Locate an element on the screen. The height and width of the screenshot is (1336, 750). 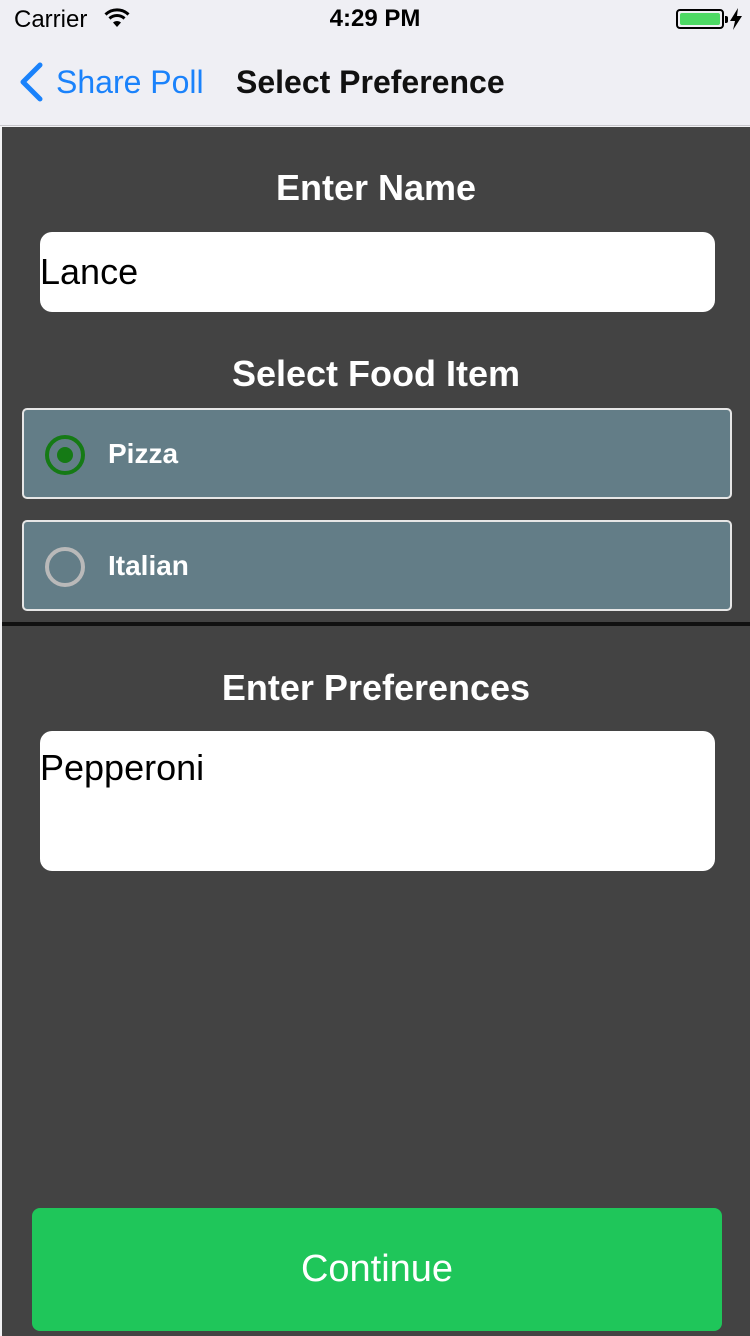
navigation-bar: Share Poll Select Preference is located at coordinates (375, 83).